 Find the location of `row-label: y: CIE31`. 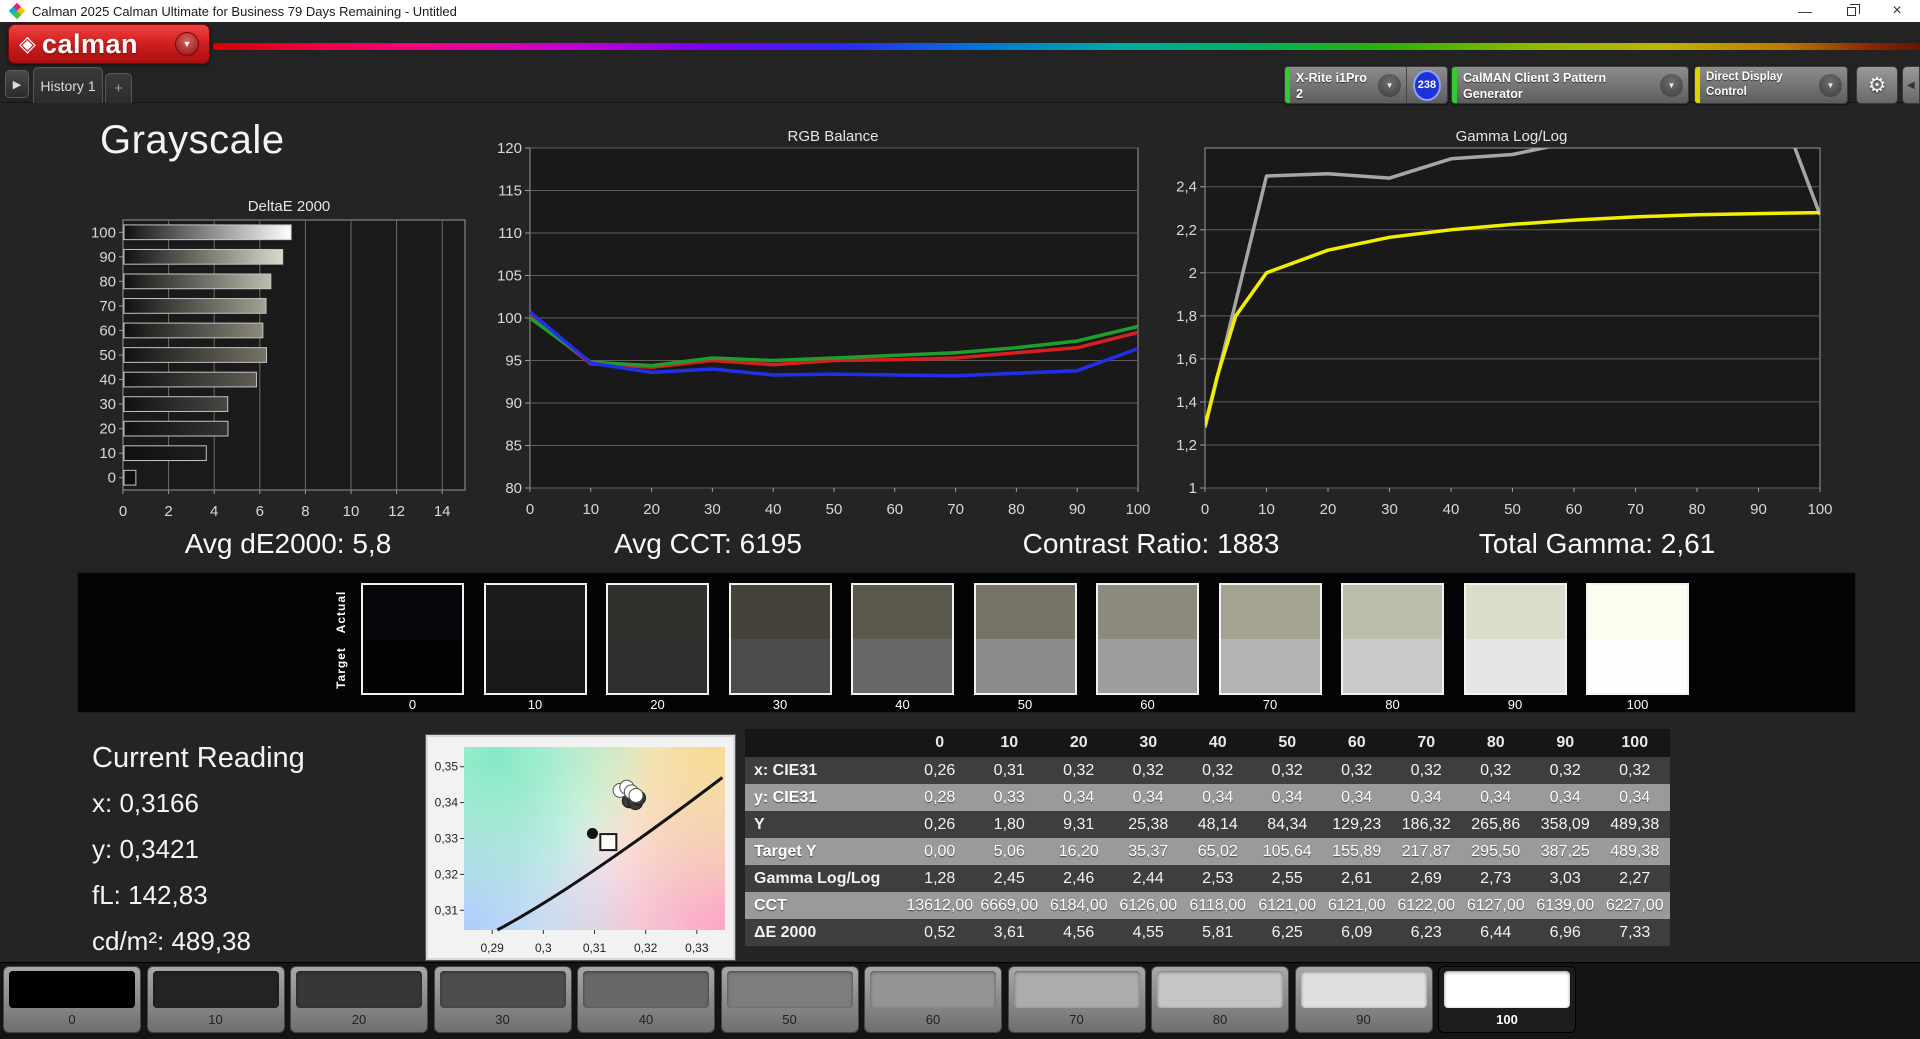

row-label: y: CIE31 is located at coordinates (786, 797).